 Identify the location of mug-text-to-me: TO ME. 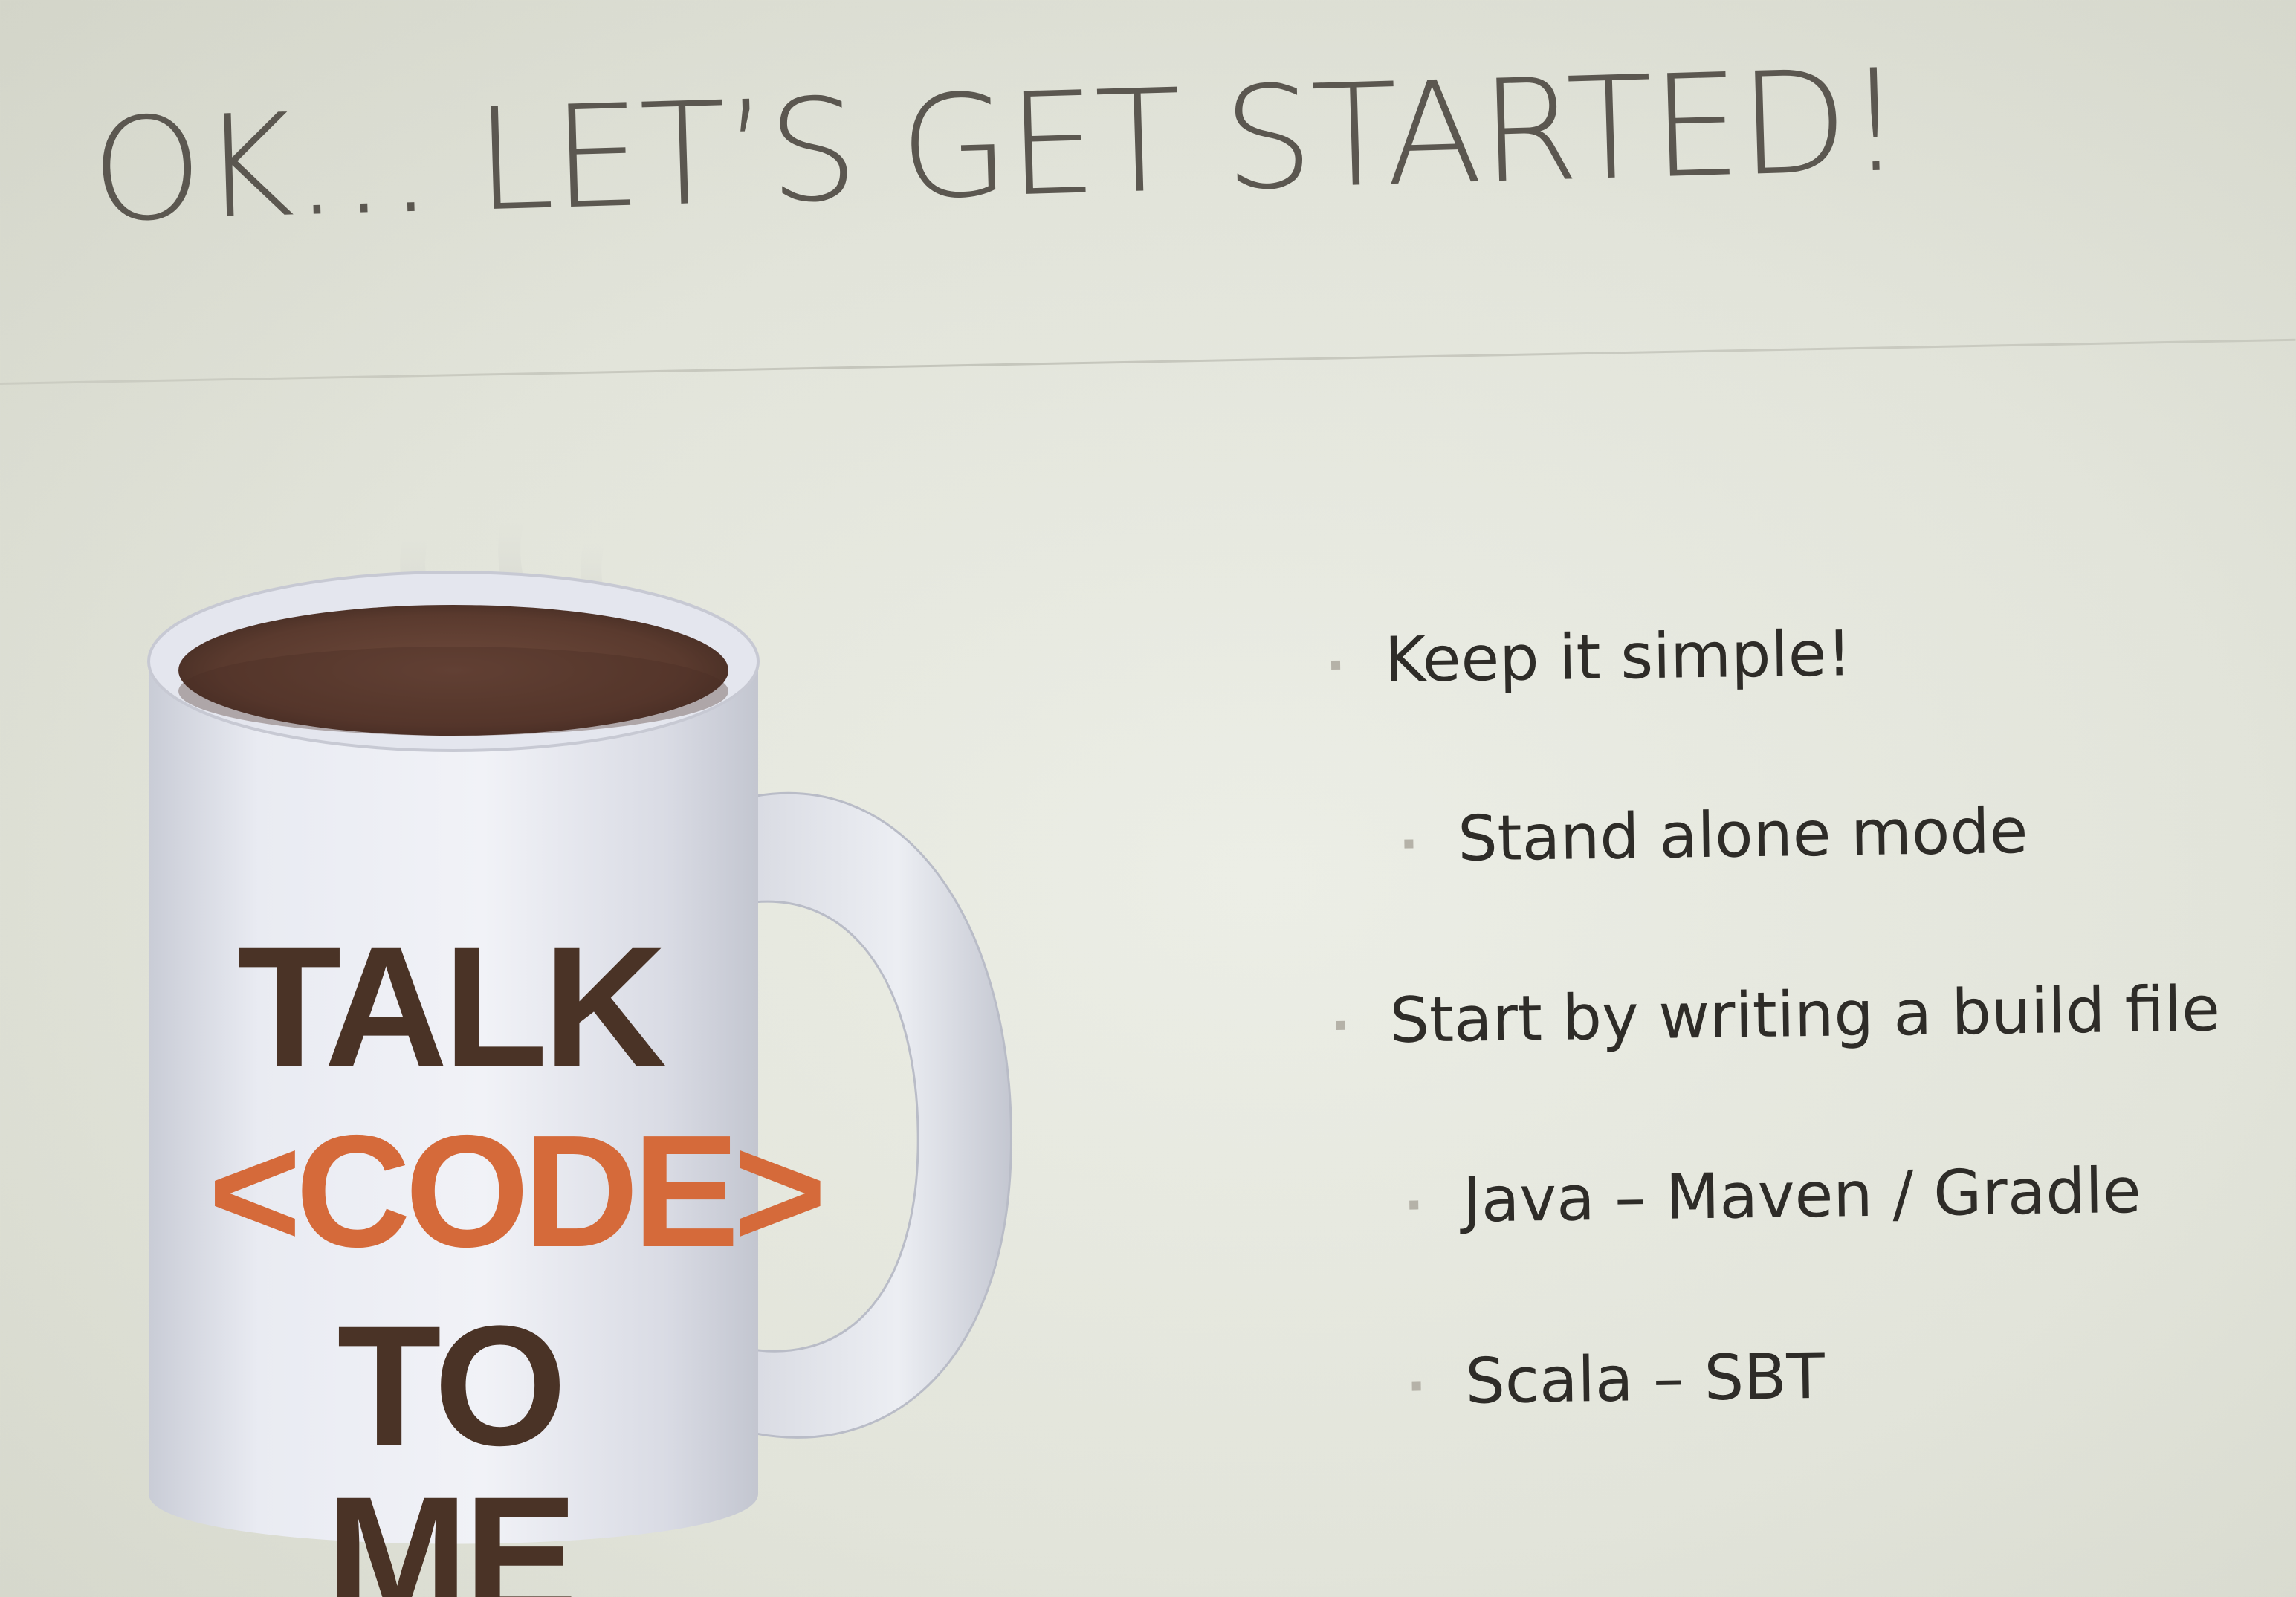
(452, 1443).